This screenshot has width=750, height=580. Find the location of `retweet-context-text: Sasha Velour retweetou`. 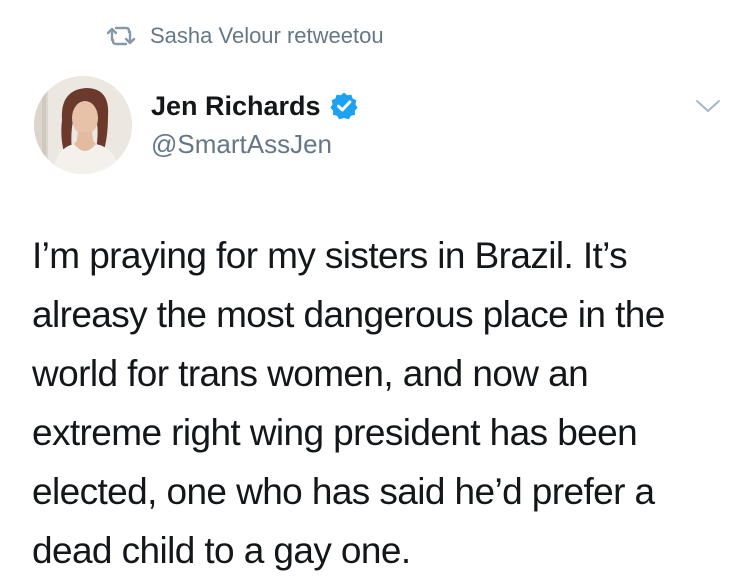

retweet-context-text: Sasha Velour retweetou is located at coordinates (267, 35).